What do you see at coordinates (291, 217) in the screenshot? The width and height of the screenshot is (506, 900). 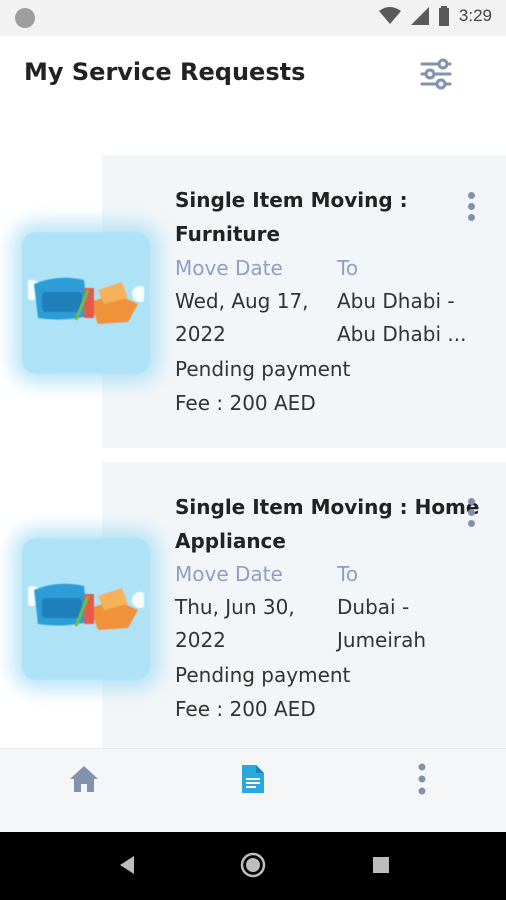 I see `request-title: Single Item Moving : Furniture` at bounding box center [291, 217].